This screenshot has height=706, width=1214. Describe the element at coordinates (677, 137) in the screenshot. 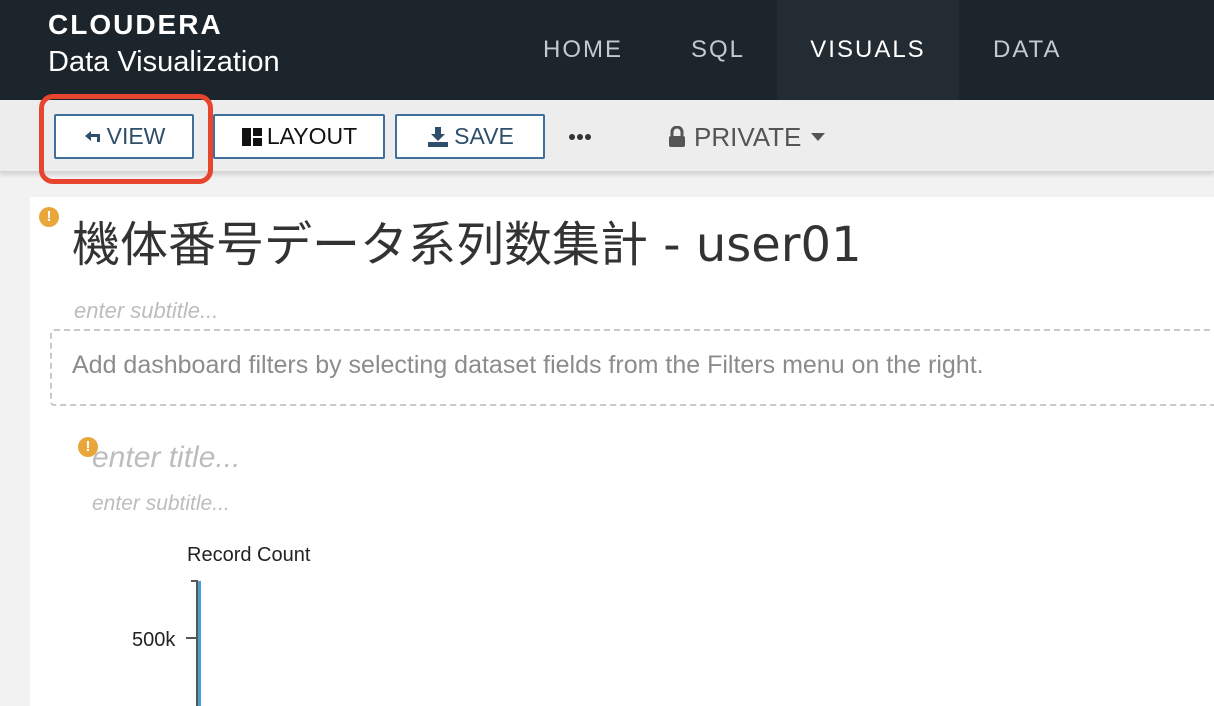

I see `lock-icon` at that location.